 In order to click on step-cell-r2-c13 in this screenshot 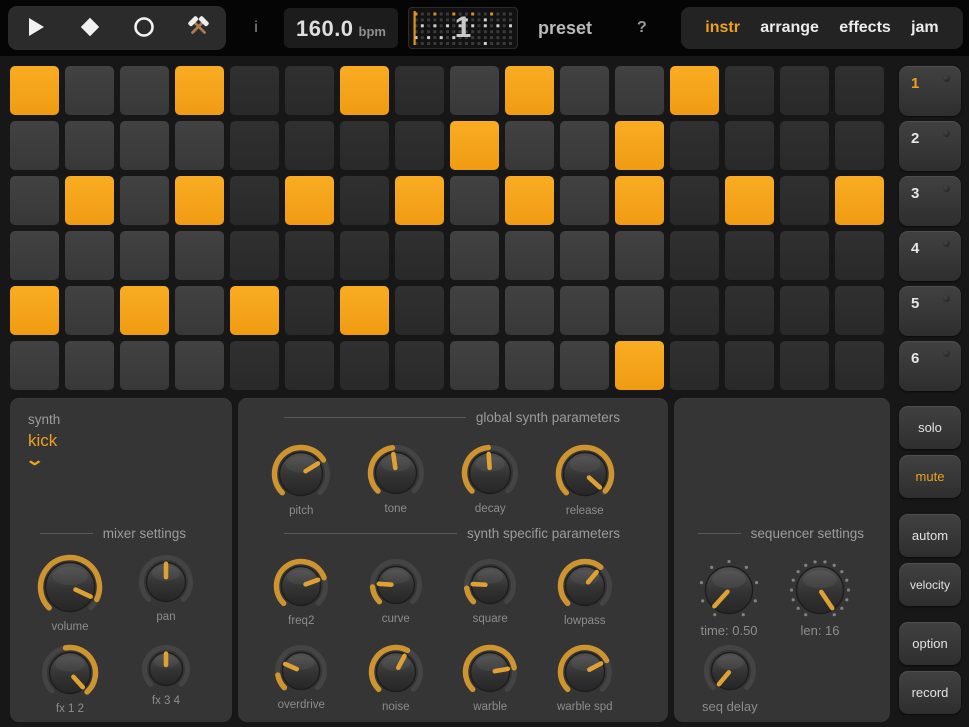, I will do `click(694, 145)`.